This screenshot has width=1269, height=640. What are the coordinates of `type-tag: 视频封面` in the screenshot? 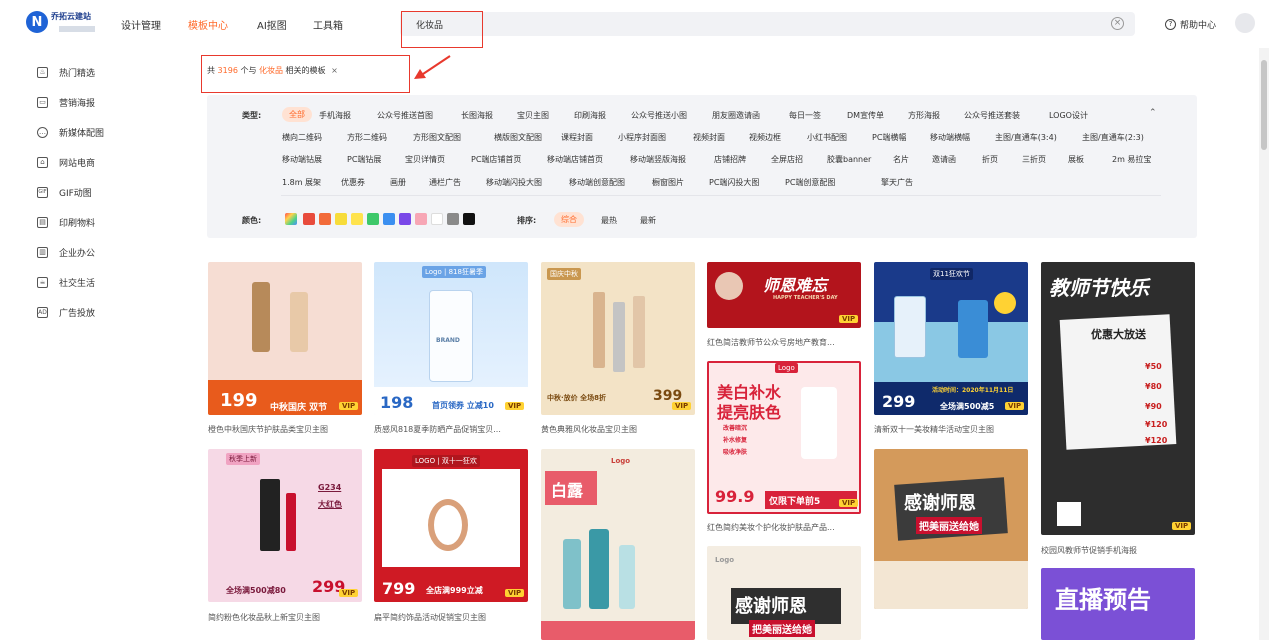 It's located at (709, 137).